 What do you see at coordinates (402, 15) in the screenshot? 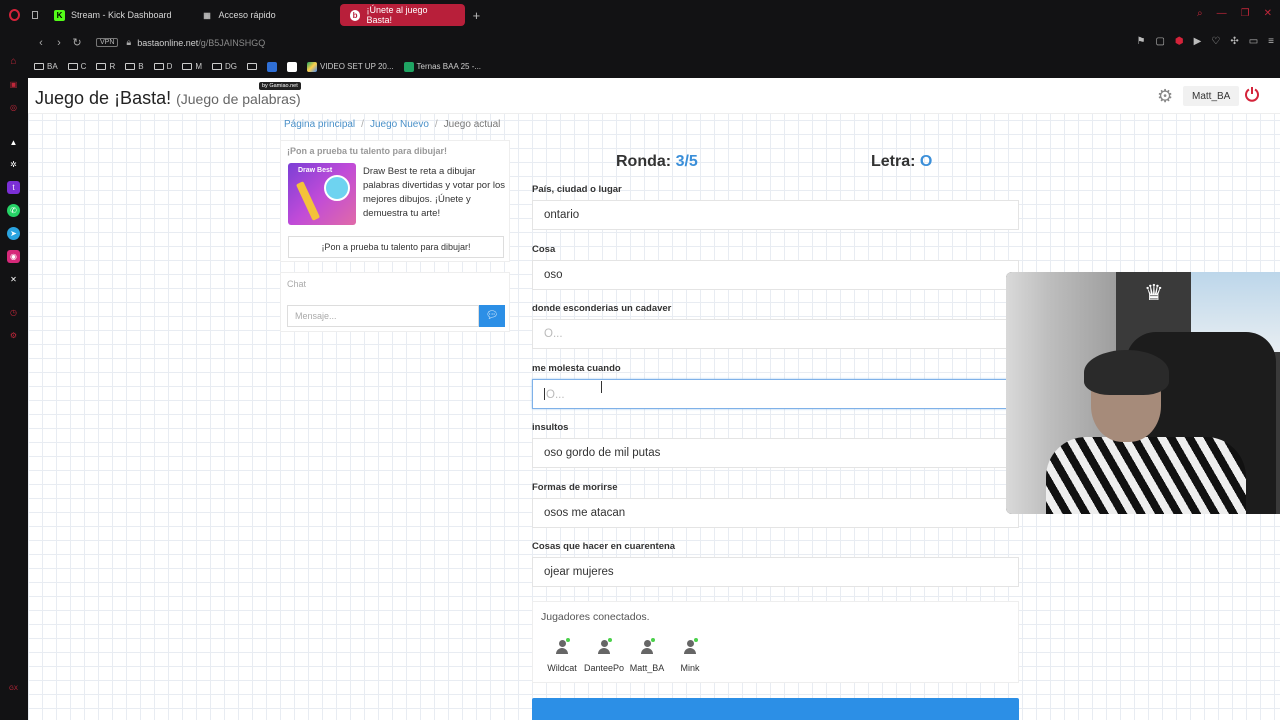
I see `tab-basta: b ¡Únete al juego Basta!` at bounding box center [402, 15].